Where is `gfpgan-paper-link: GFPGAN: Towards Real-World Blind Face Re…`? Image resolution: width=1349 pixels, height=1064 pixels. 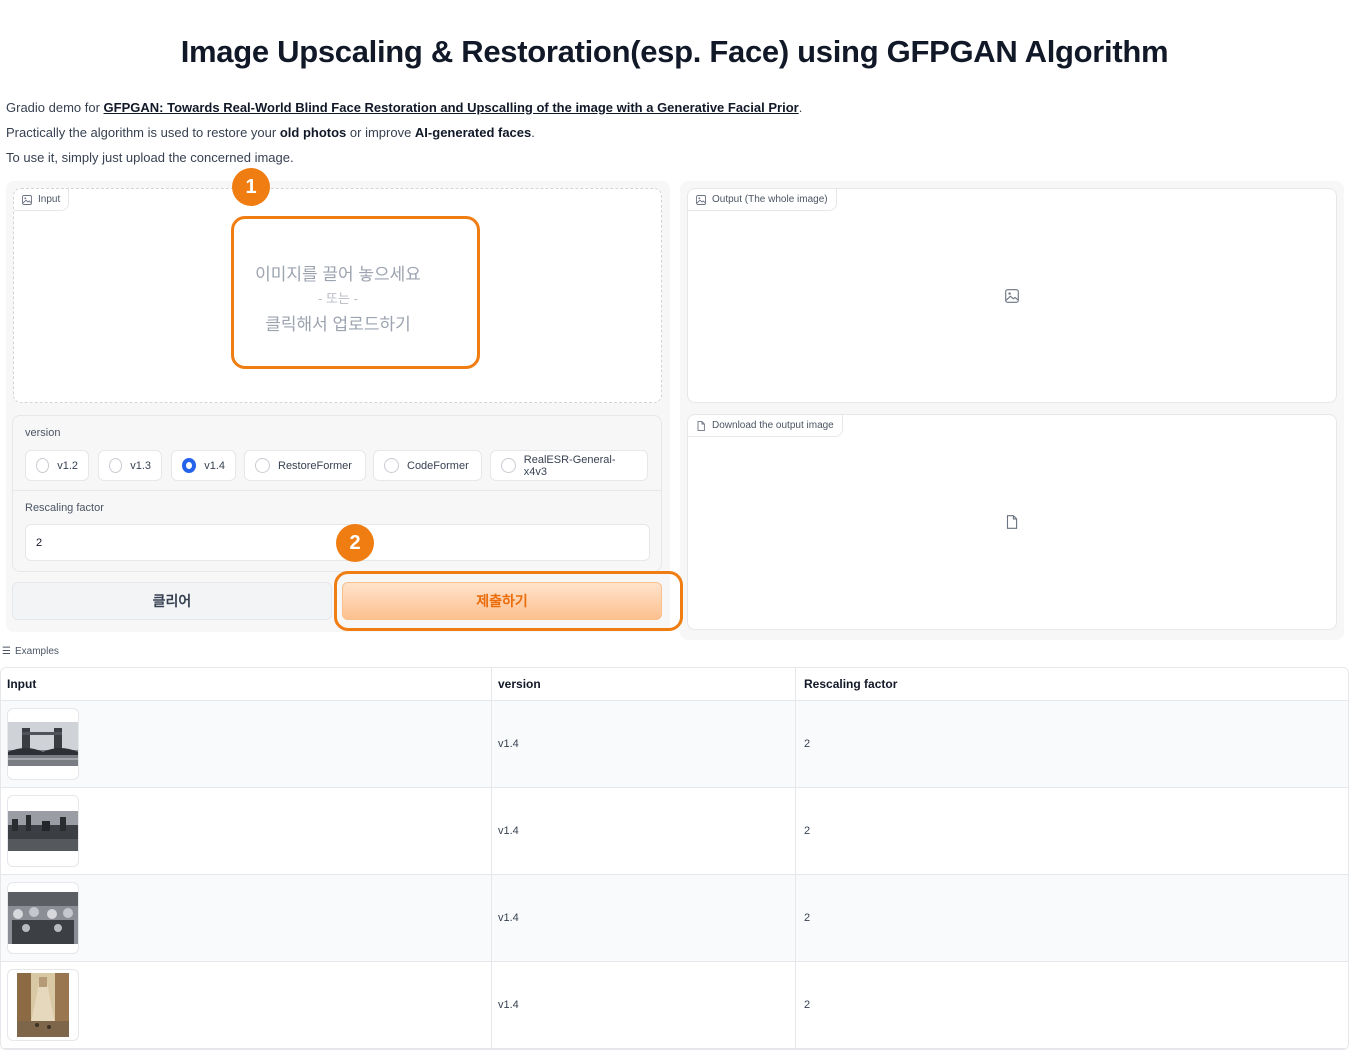 gfpgan-paper-link: GFPGAN: Towards Real-World Blind Face Re… is located at coordinates (451, 107).